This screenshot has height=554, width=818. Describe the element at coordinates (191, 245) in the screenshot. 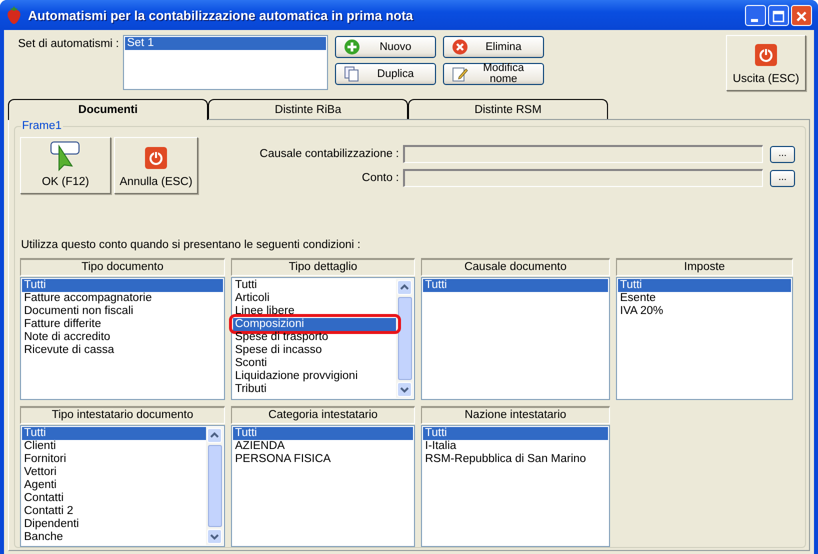

I see `instruction-text: Utilizza questo conto quando si presentano le seguenti condizioni :` at that location.